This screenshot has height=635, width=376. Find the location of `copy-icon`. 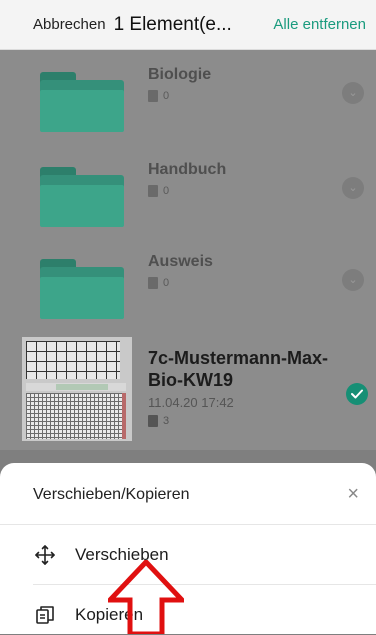

copy-icon is located at coordinates (45, 615).